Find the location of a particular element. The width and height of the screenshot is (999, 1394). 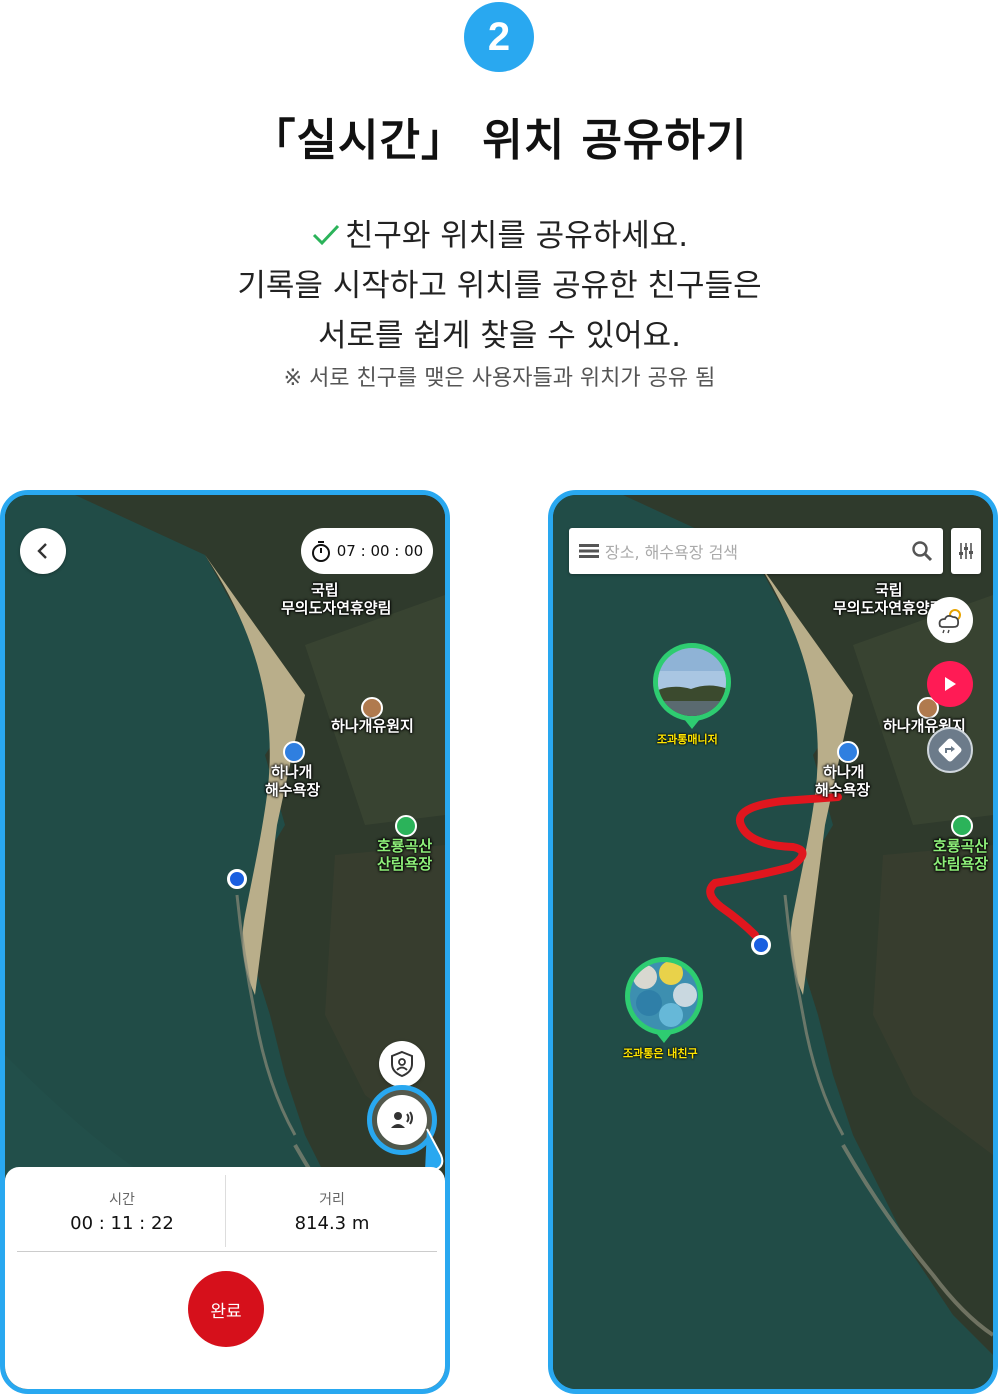

weather-cloud-sun-icon is located at coordinates (949, 621).